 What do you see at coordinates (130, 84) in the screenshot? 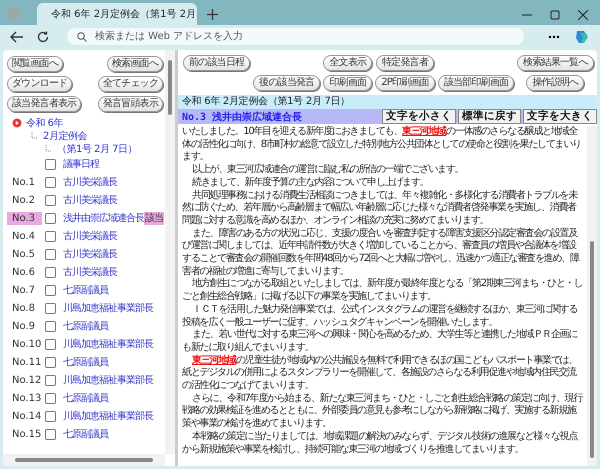
I see `pane-button: 全てチェック` at bounding box center [130, 84].